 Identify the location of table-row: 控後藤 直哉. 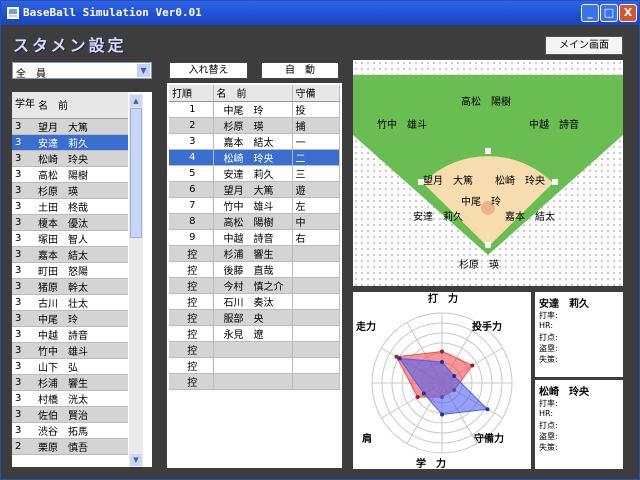
(254, 269).